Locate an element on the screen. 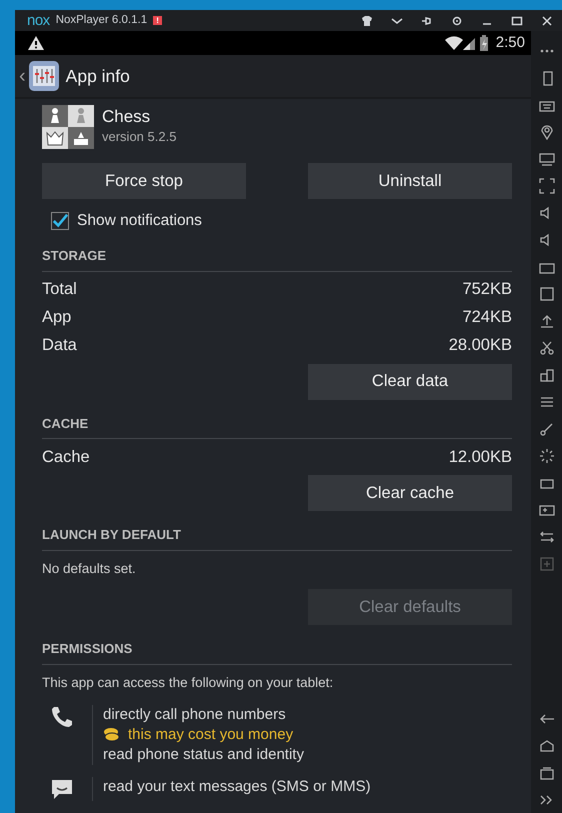 This screenshot has height=813, width=562. row-value: 28.00KB is located at coordinates (480, 345).